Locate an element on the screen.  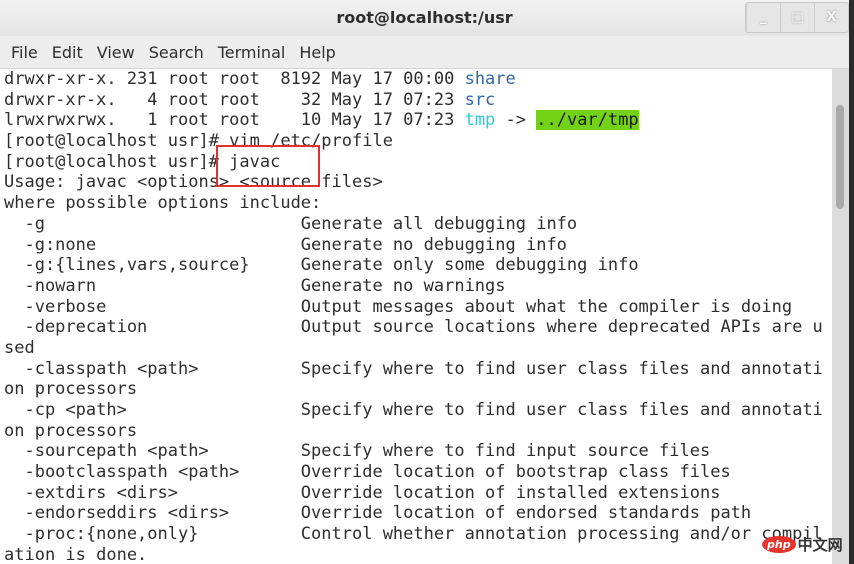
window-title: root@localhost:/usr is located at coordinates (424, 17).